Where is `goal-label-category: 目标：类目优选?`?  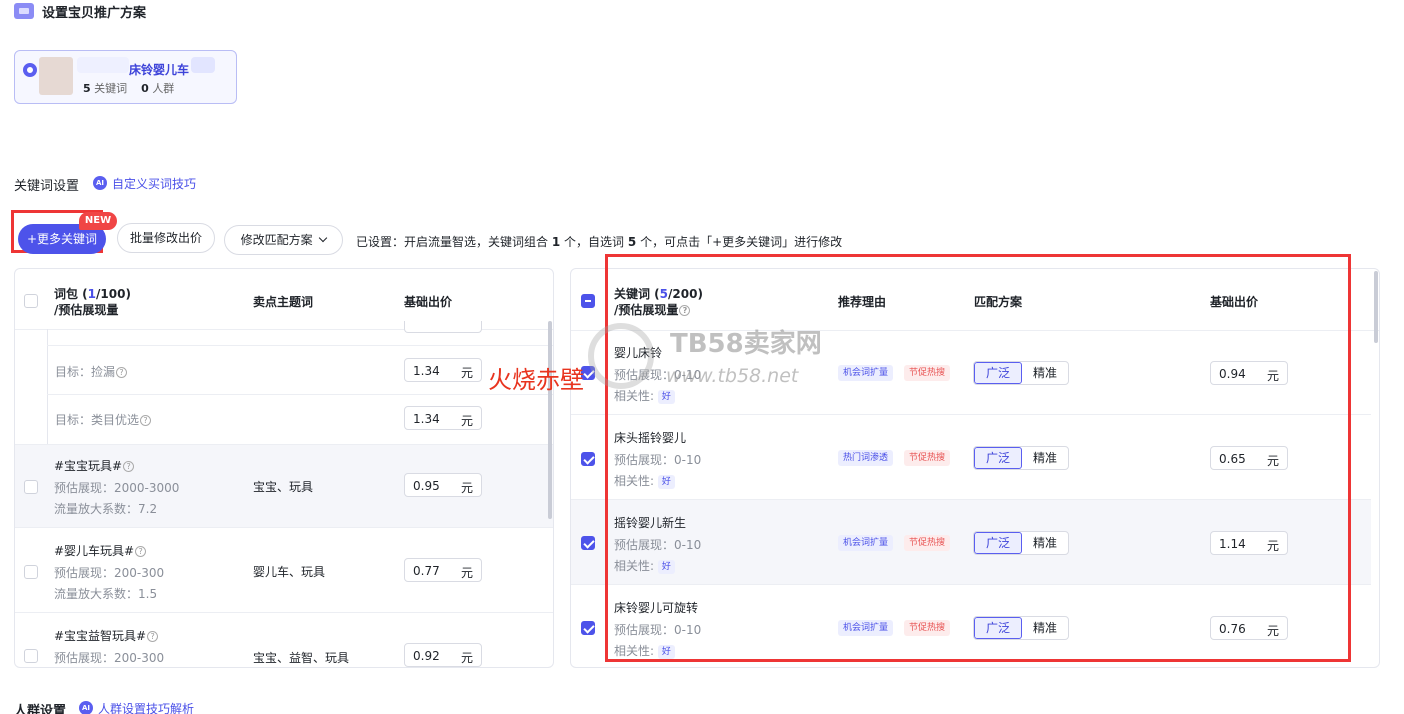
goal-label-category: 目标：类目优选? is located at coordinates (103, 419).